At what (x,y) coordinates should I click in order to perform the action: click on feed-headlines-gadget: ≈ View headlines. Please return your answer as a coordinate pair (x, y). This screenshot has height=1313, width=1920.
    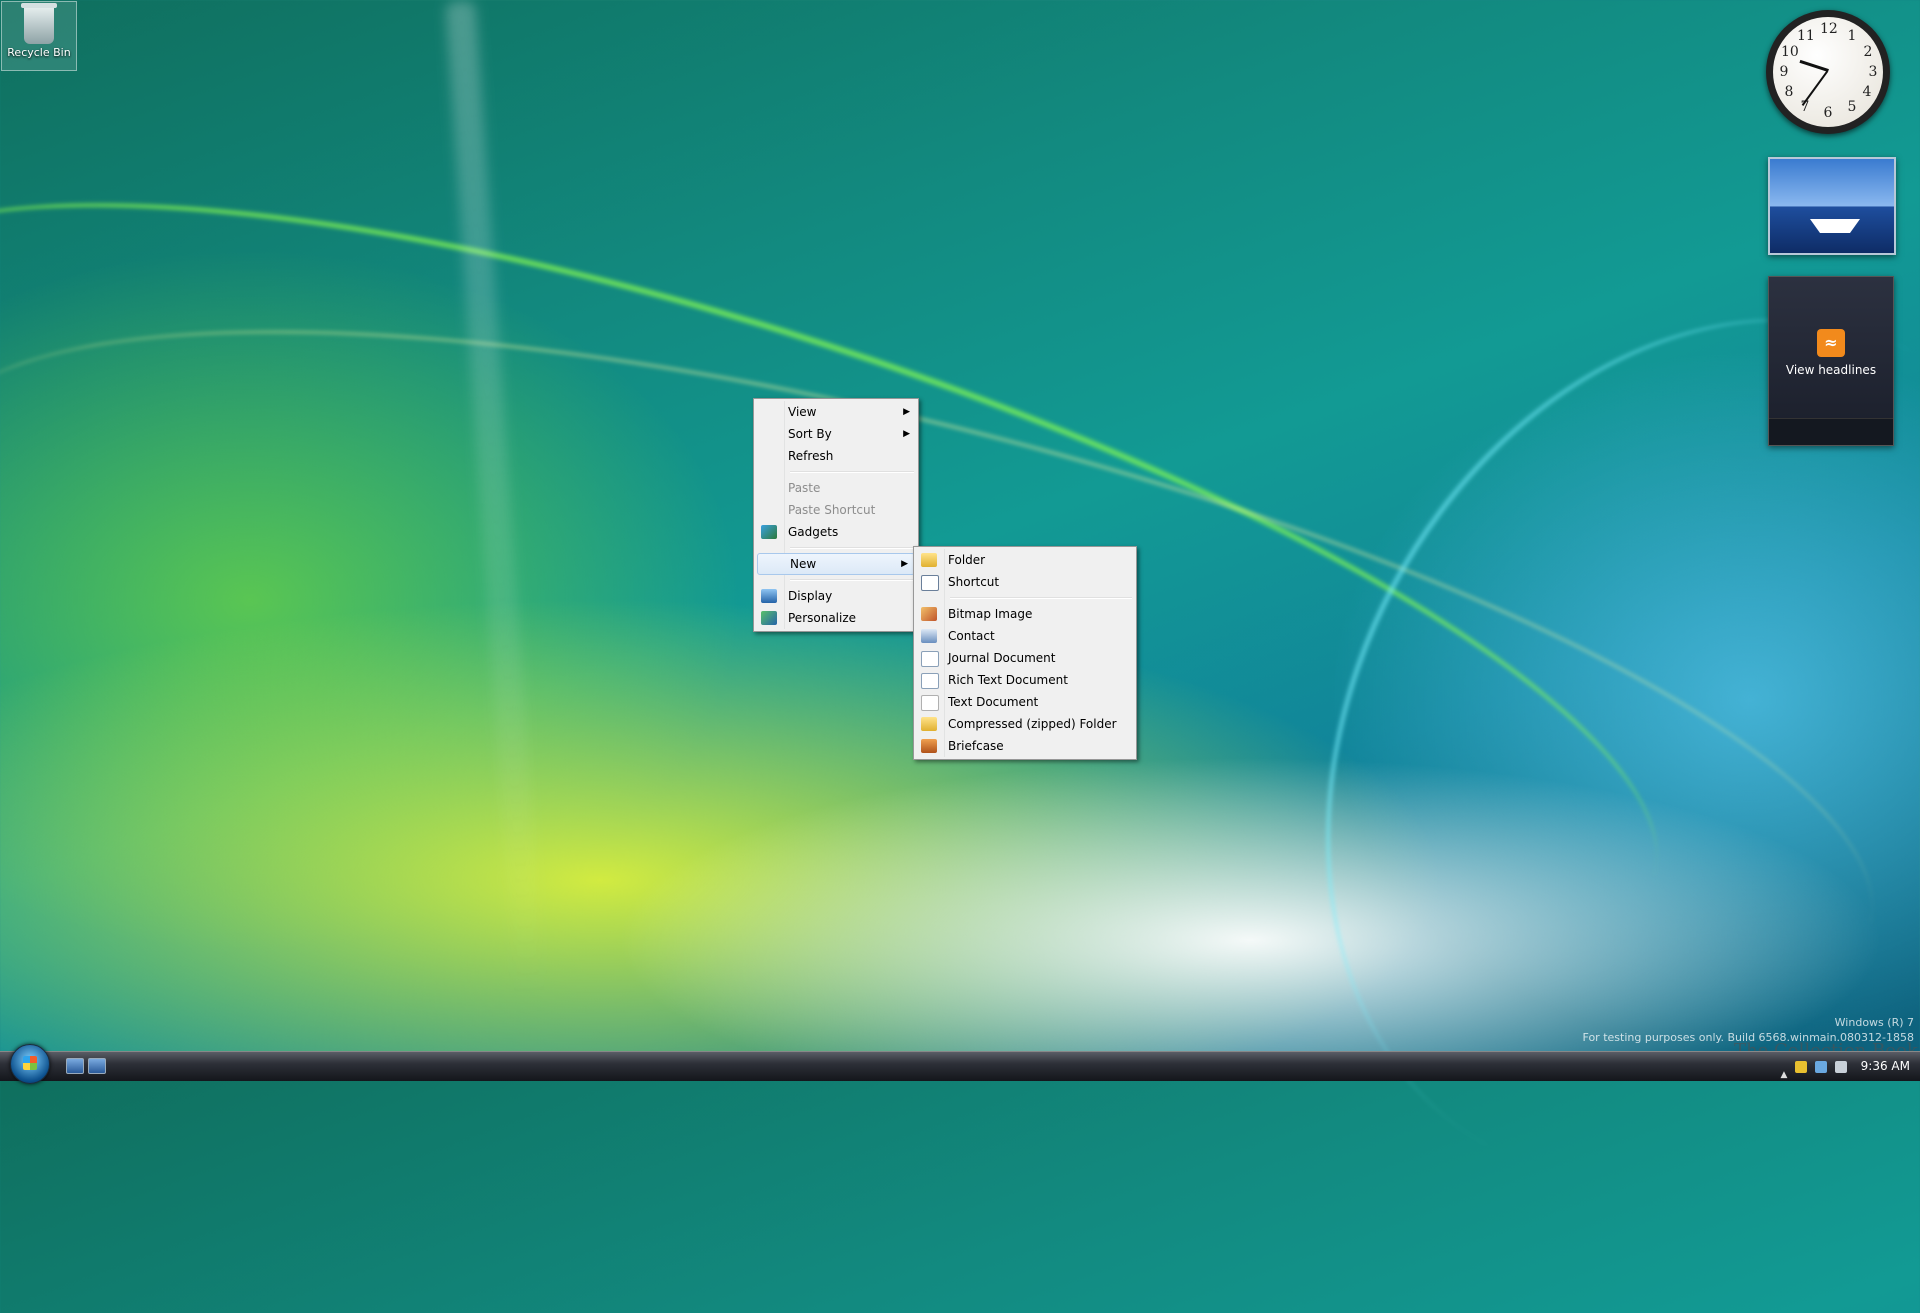
    Looking at the image, I should click on (1831, 361).